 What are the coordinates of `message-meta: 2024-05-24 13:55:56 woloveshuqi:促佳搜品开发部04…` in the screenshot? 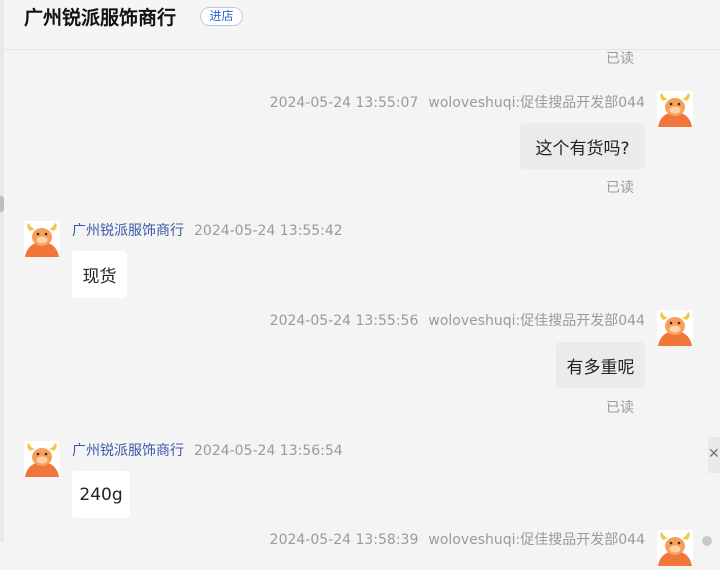 It's located at (457, 320).